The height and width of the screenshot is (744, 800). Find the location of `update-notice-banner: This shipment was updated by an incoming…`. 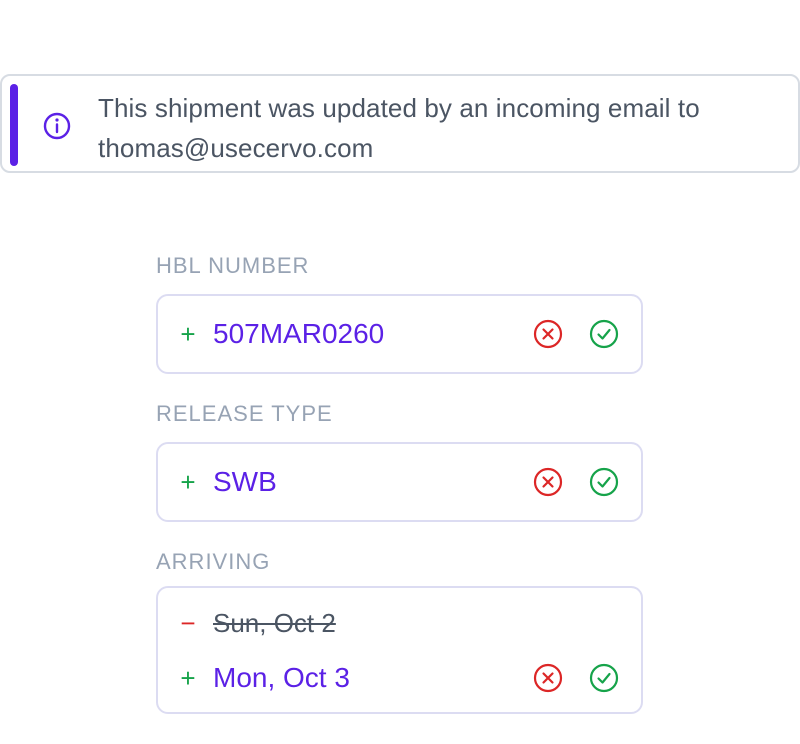

update-notice-banner: This shipment was updated by an incoming… is located at coordinates (400, 123).